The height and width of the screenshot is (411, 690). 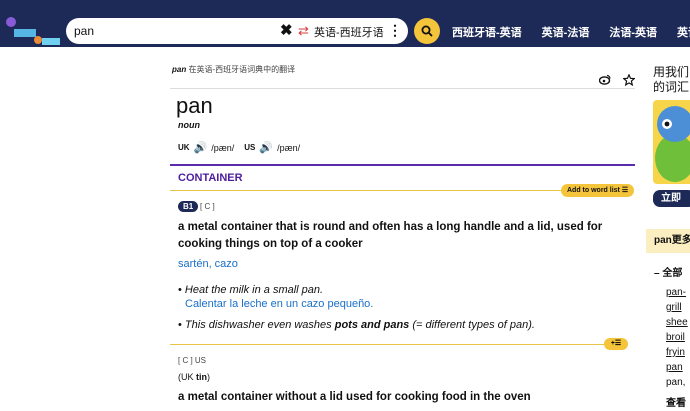 I want to click on header-divider, so click(x=402, y=88).